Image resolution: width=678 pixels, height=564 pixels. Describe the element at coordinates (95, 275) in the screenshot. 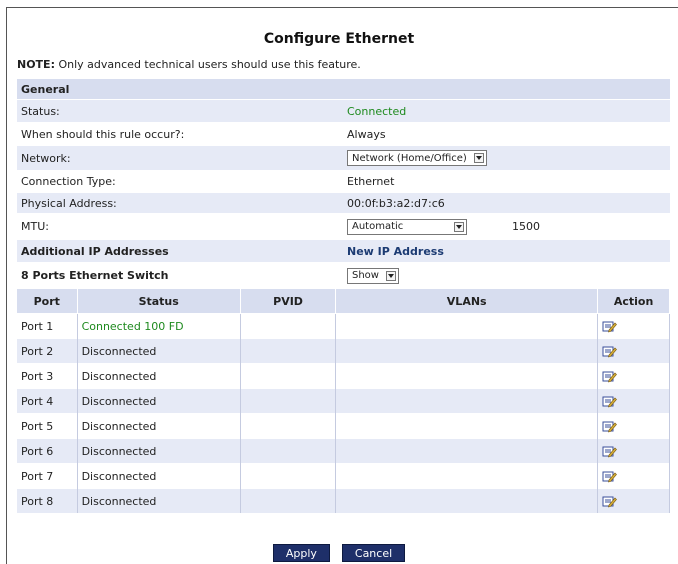

I see `ethernet-switch-label: 8 Ports Ethernet Switch` at that location.